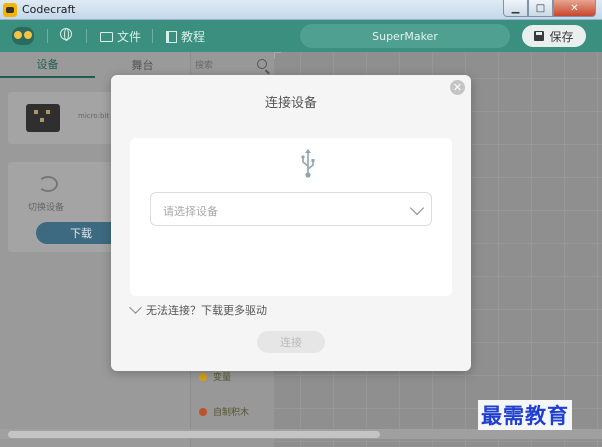  Describe the element at coordinates (405, 36) in the screenshot. I see `project-name-field: SuperMaker` at that location.